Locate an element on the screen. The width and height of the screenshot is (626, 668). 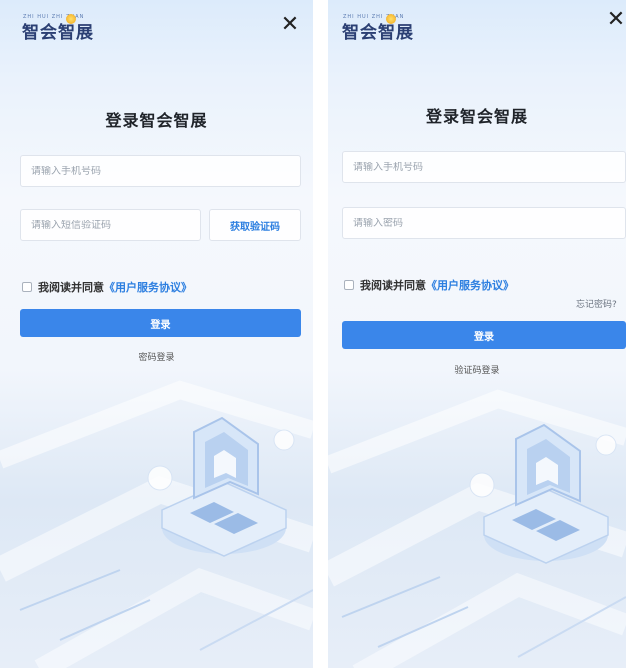
sms-code-field is located at coordinates (110, 225).